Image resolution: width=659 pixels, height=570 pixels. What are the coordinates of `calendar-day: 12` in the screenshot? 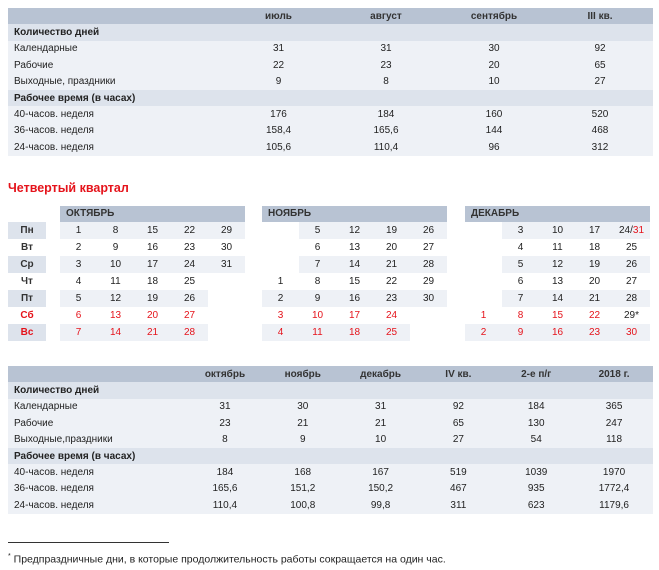 It's located at (557, 264).